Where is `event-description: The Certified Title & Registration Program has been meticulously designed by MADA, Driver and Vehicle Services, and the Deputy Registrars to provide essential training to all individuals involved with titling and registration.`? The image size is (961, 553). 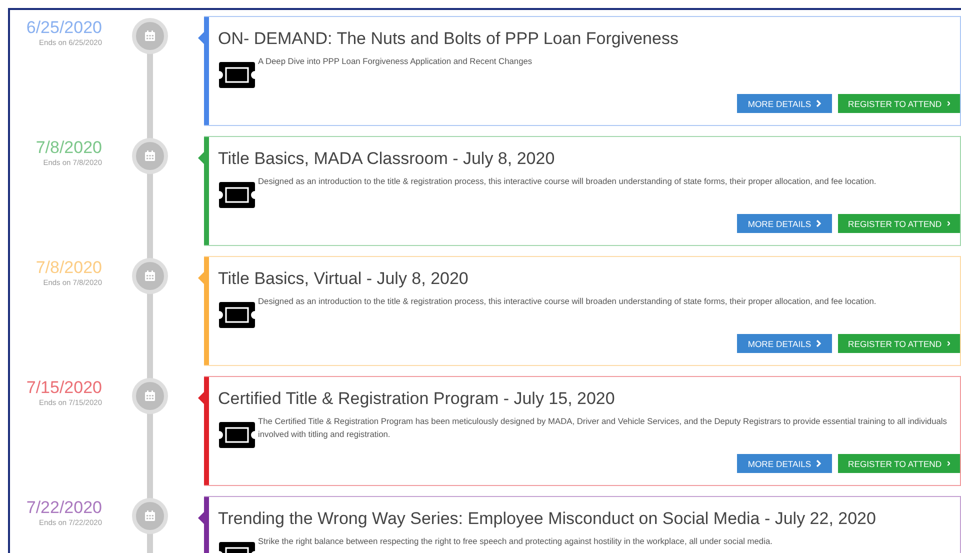 event-description: The Certified Title & Registration Program has been meticulously designed by MADA, Driver and Vehicle Services, and the Deputy Registrars to provide essential training to all individuals involved with titling and registration. is located at coordinates (603, 428).